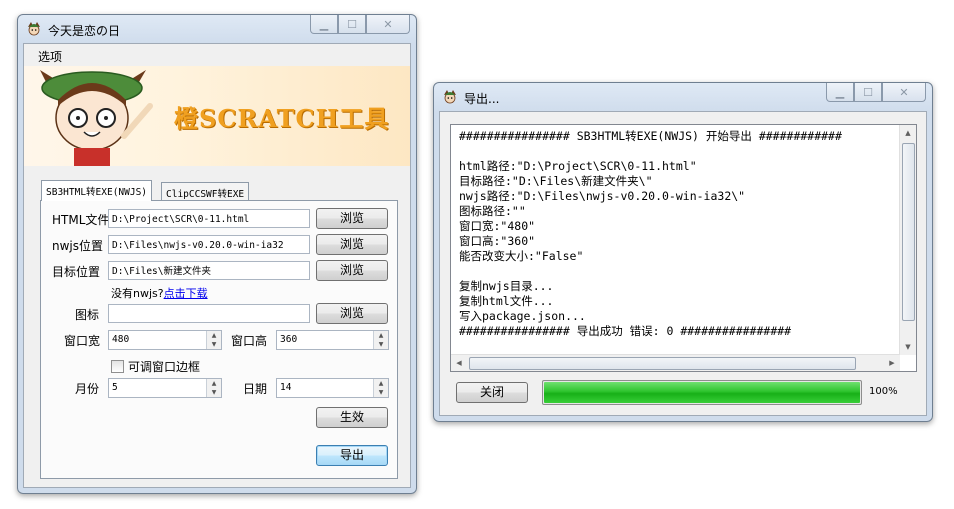 The image size is (954, 509). I want to click on window-width-spinner: 480 ▲ ▼, so click(165, 340).